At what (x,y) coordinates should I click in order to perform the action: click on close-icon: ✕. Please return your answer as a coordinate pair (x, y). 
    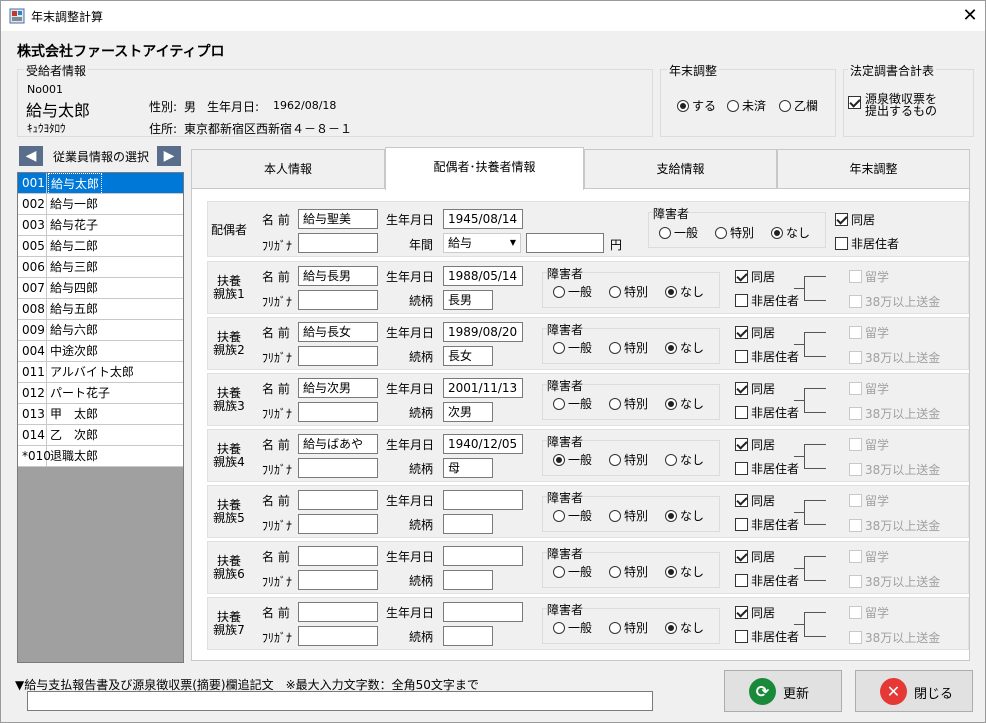
    Looking at the image, I should click on (970, 16).